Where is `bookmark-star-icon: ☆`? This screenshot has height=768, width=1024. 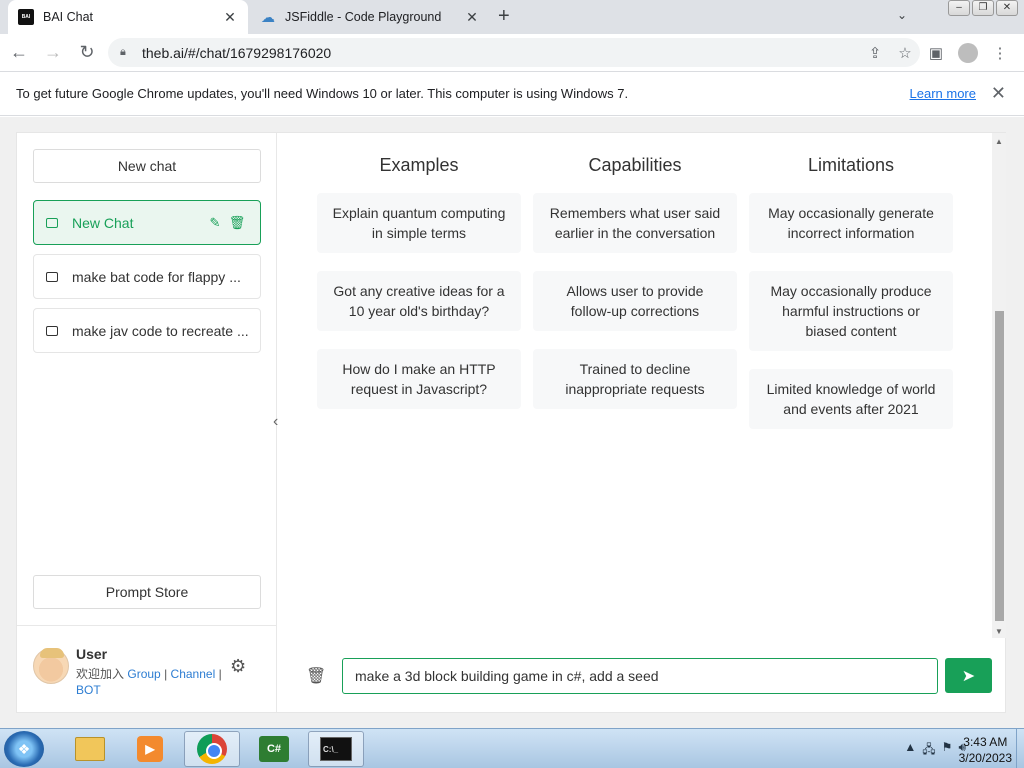
bookmark-star-icon: ☆ is located at coordinates (905, 53).